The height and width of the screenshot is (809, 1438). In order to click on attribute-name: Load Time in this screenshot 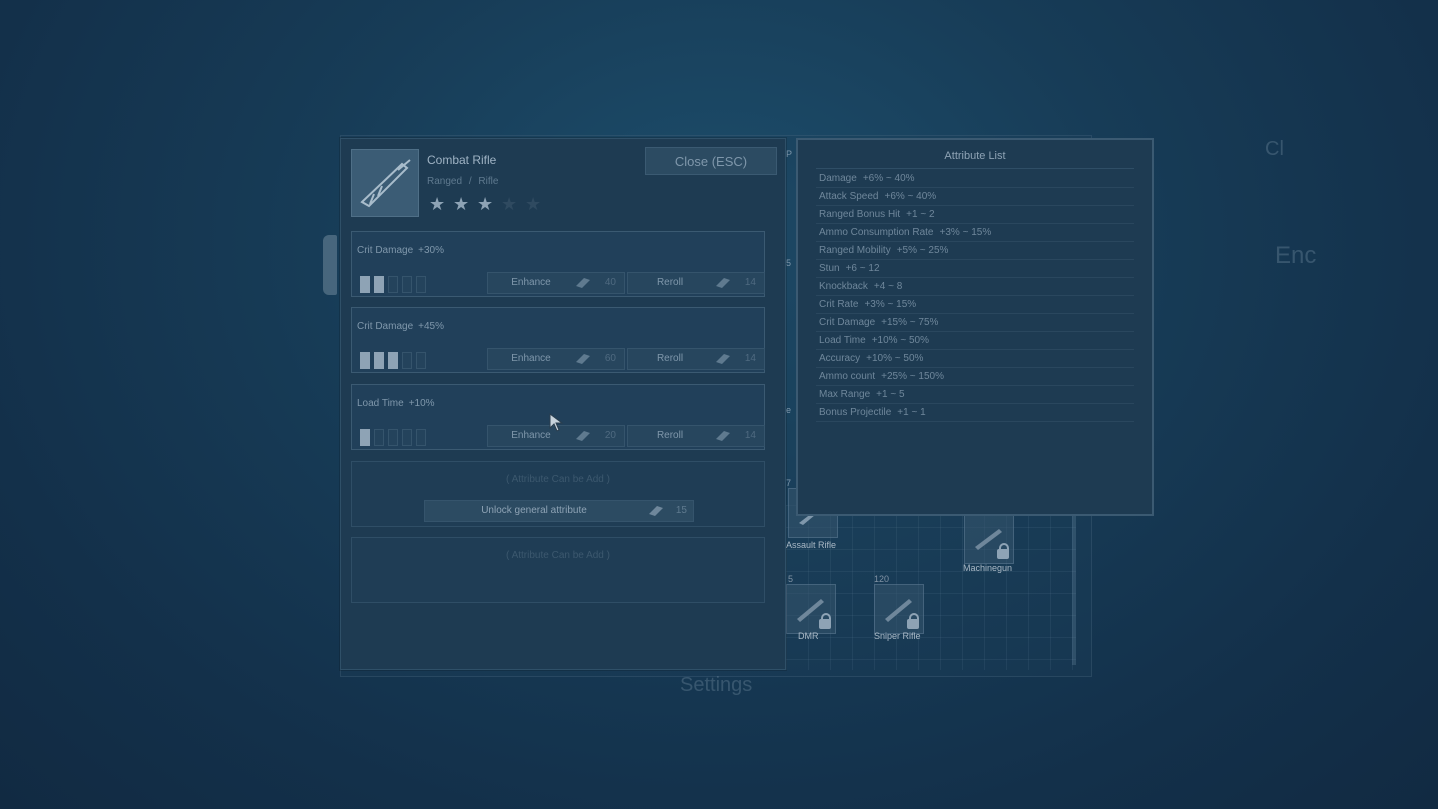, I will do `click(380, 403)`.